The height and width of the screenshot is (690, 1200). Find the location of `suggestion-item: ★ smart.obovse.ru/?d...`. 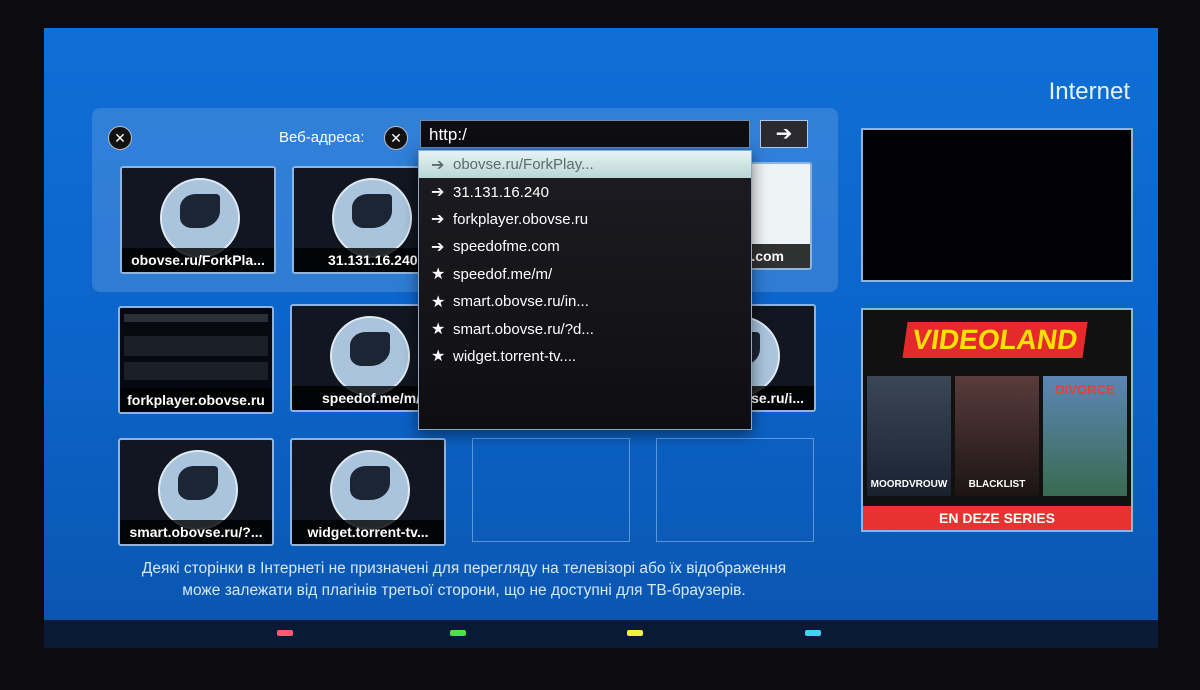

suggestion-item: ★ smart.obovse.ru/?d... is located at coordinates (585, 328).